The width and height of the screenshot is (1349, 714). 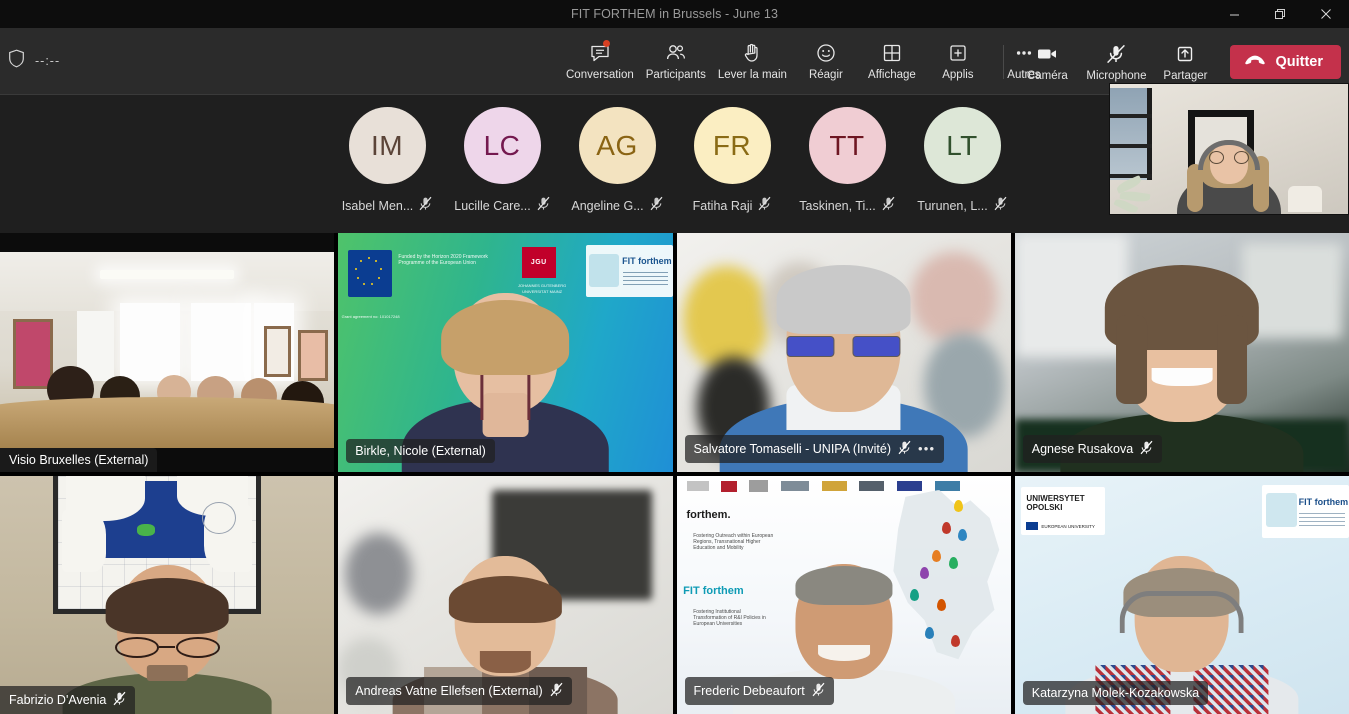 I want to click on self-video-tile, so click(x=1229, y=149).